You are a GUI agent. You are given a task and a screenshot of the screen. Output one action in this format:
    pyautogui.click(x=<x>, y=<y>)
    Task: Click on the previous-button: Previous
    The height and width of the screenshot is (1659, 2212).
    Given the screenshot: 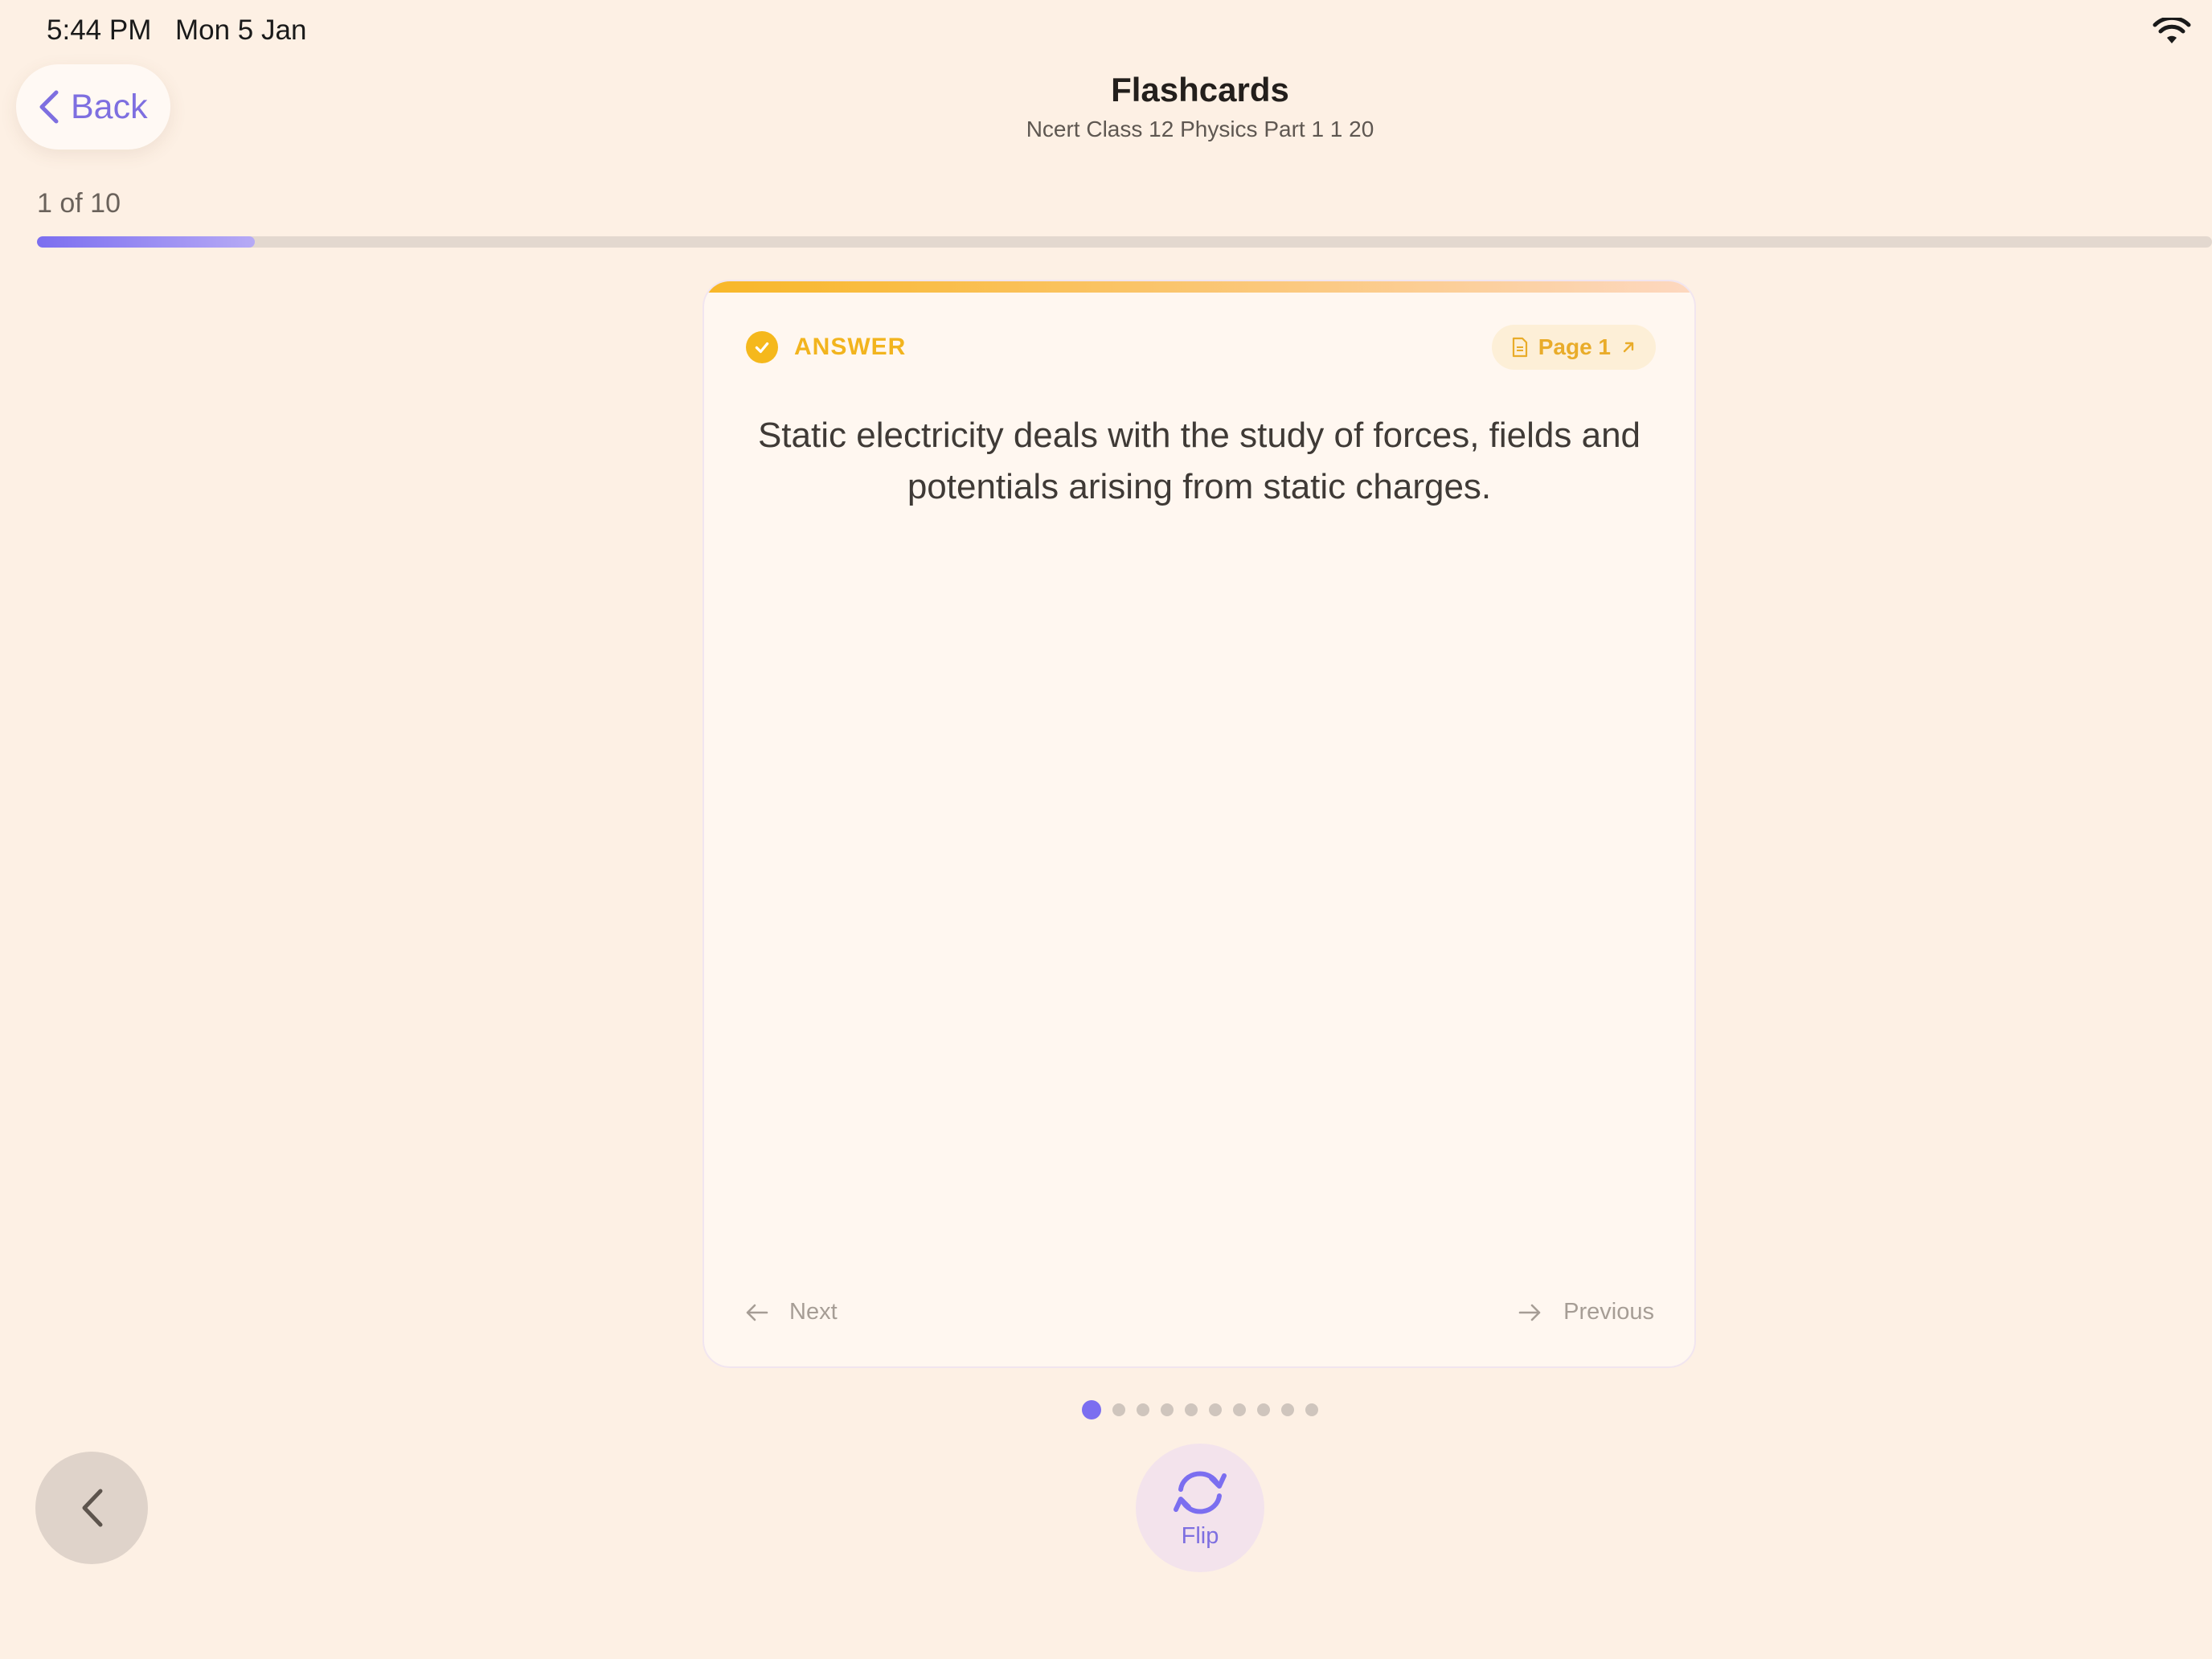 What is the action you would take?
    pyautogui.click(x=1586, y=1312)
    